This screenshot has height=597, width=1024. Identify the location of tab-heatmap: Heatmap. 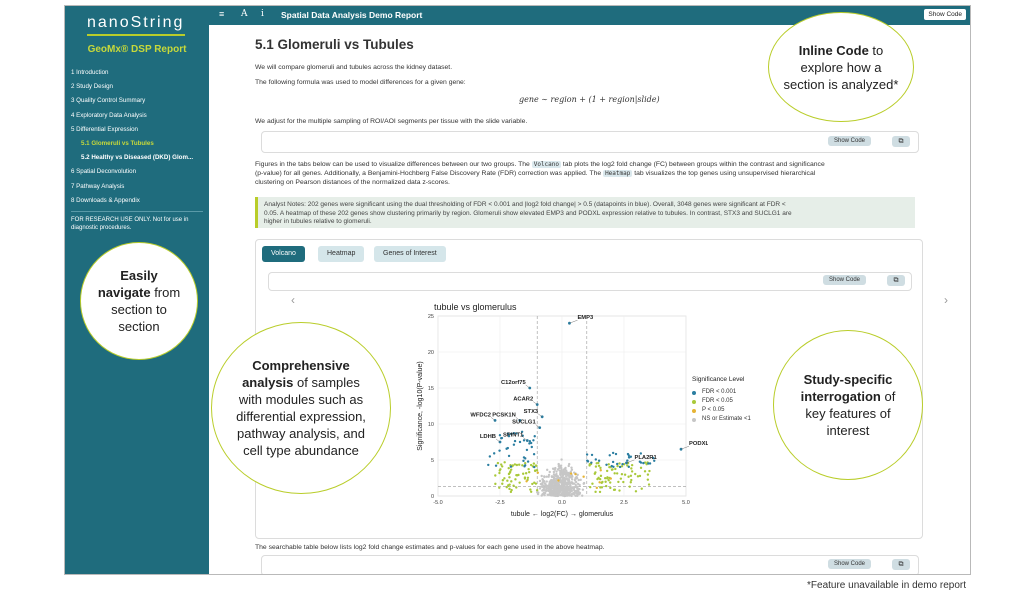
(341, 254).